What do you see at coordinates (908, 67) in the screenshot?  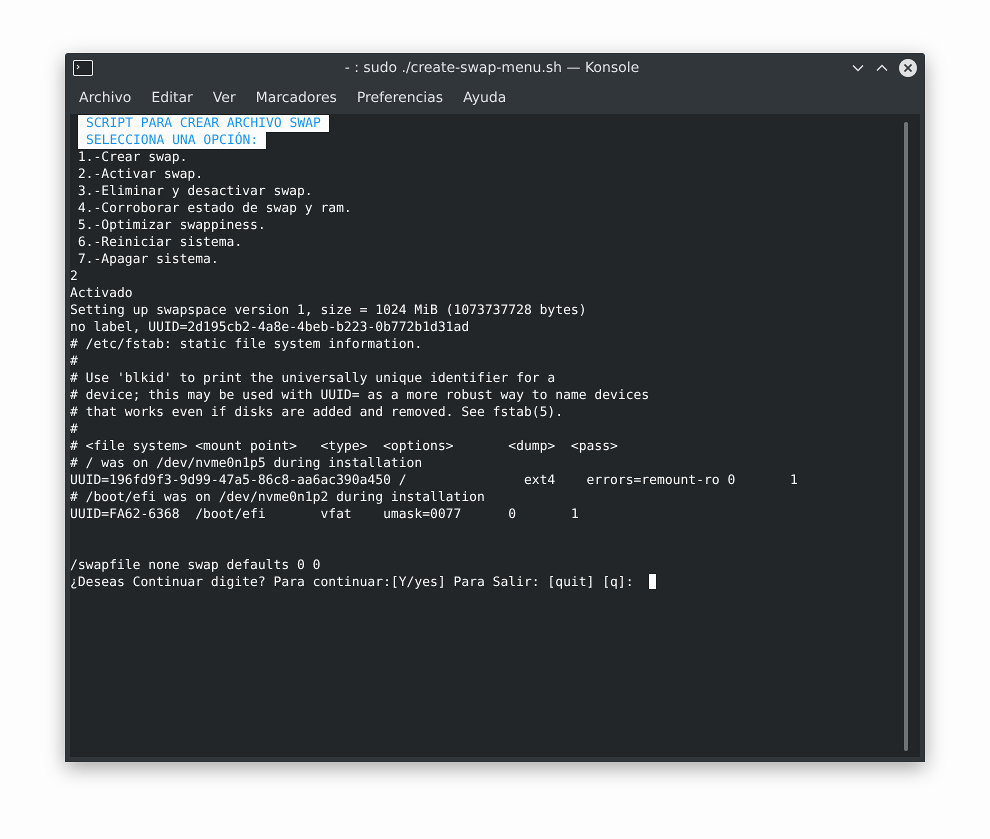 I see `close-icon` at bounding box center [908, 67].